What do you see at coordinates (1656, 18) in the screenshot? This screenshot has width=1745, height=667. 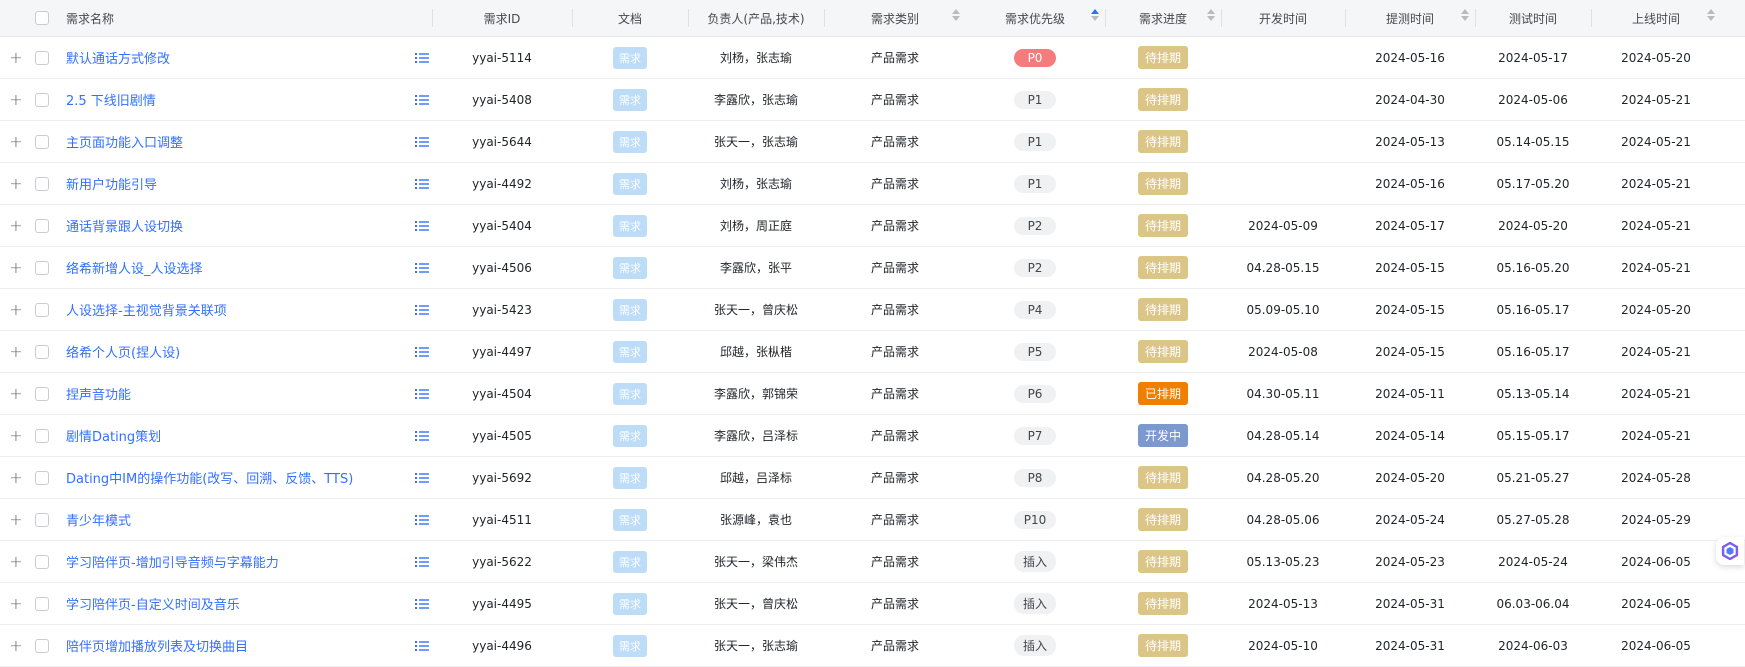 I see `col-header-release-time: 上线时间` at bounding box center [1656, 18].